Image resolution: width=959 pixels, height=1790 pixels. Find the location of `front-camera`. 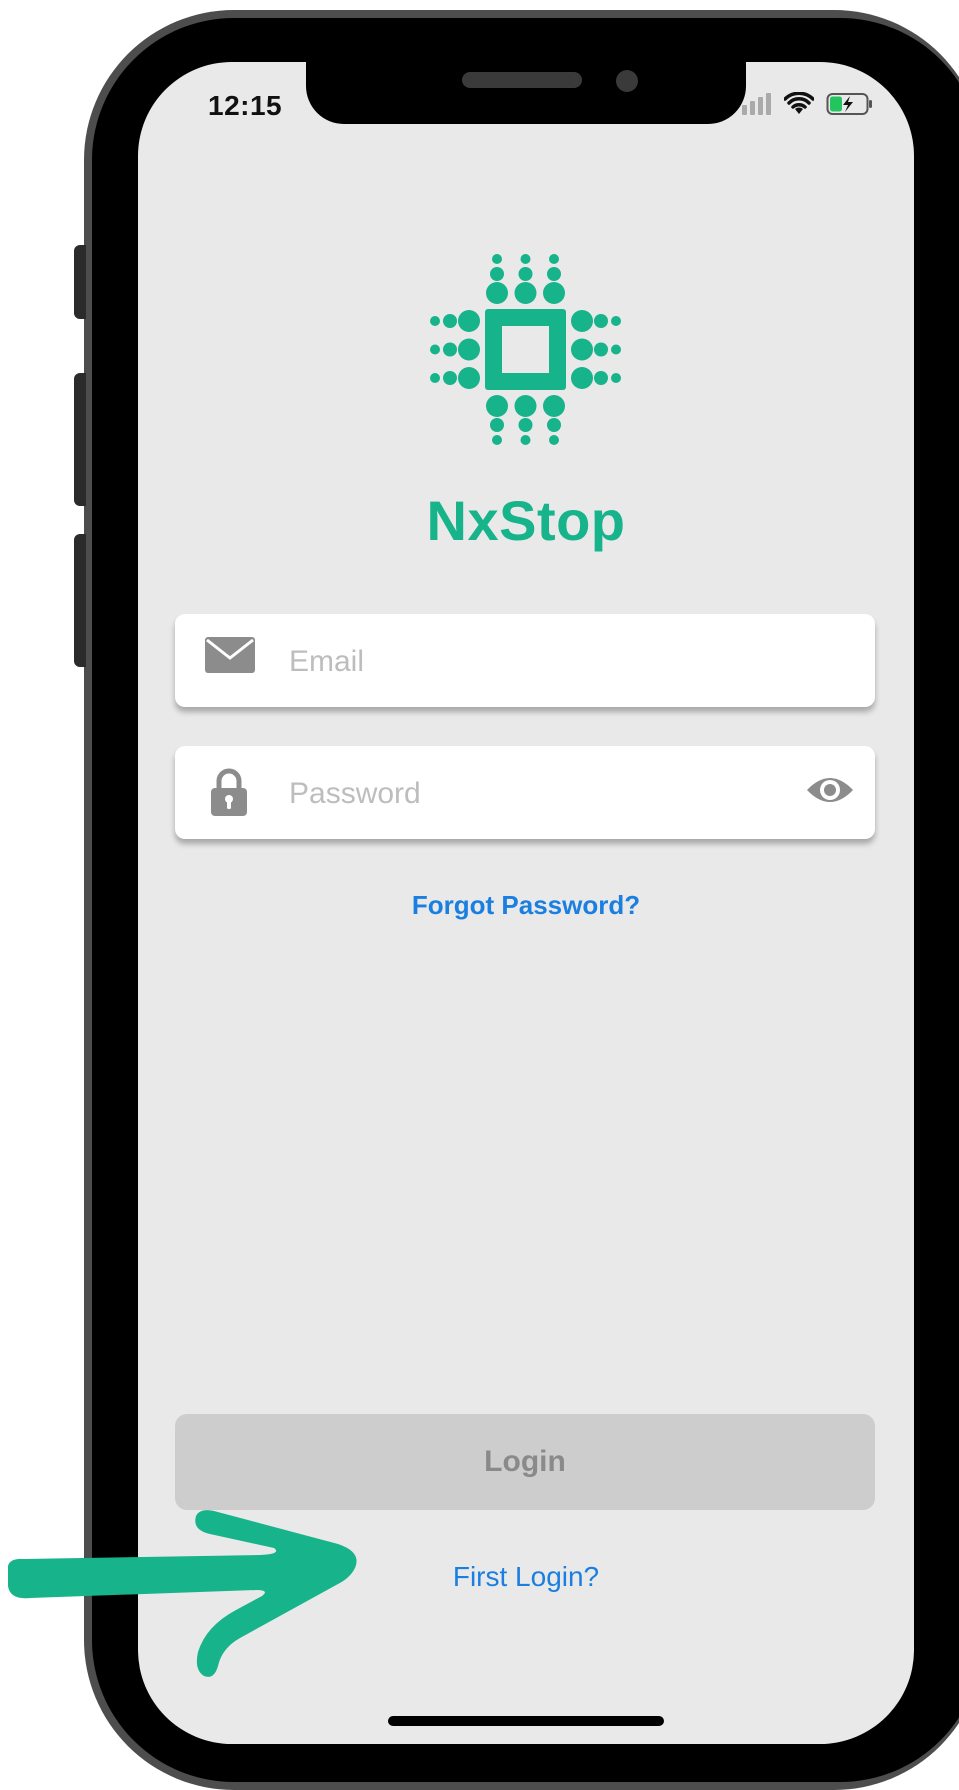

front-camera is located at coordinates (627, 81).